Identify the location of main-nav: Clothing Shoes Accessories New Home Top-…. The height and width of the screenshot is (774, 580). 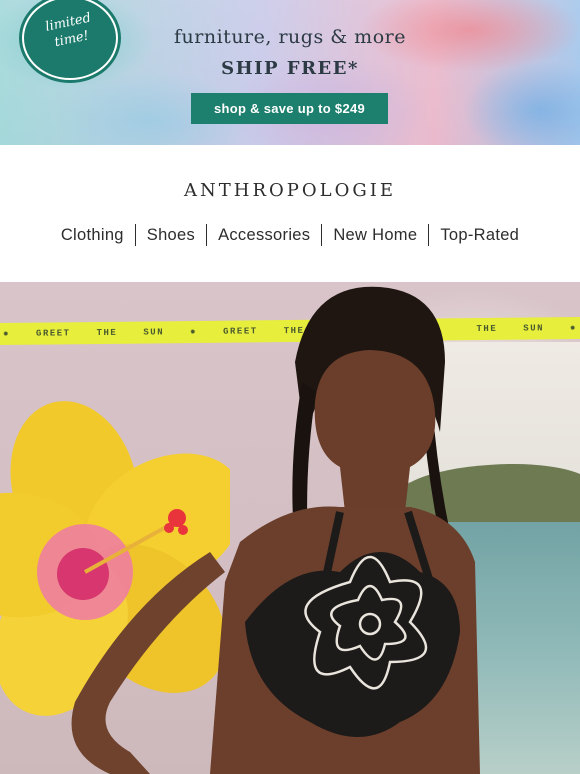
(290, 235).